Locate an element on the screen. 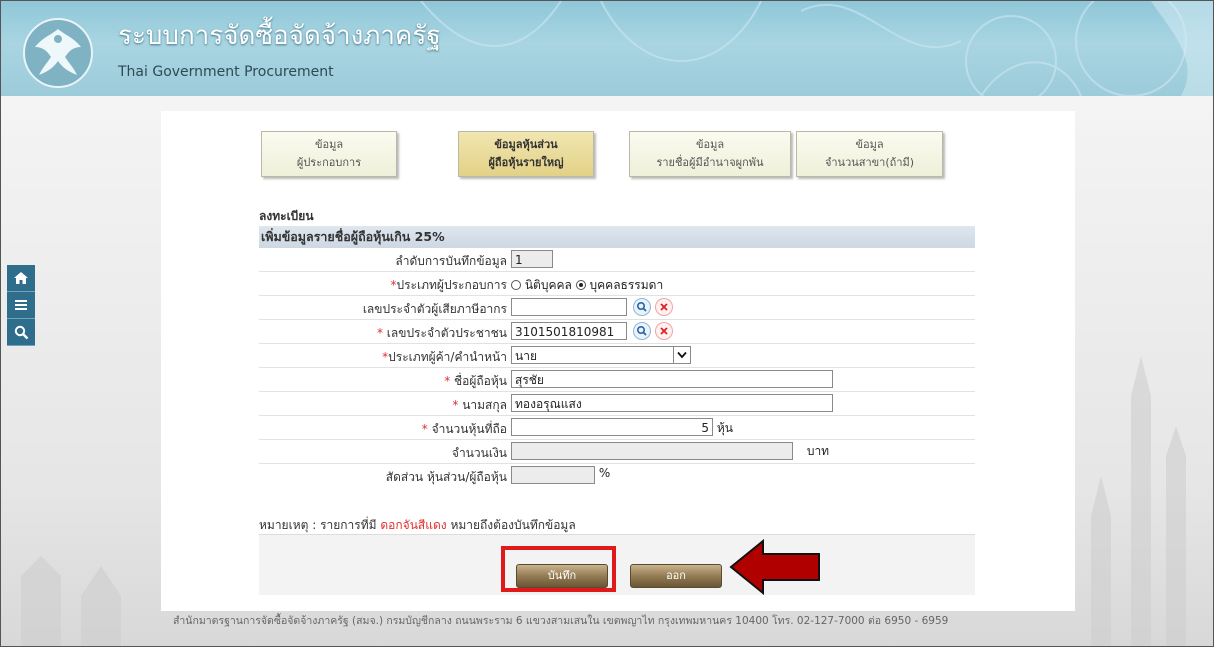 This screenshot has height=647, width=1214. tab-authorized-persons: ข้อมูล รายชื่อผู้มีอำนาจผูกพัน is located at coordinates (710, 154).